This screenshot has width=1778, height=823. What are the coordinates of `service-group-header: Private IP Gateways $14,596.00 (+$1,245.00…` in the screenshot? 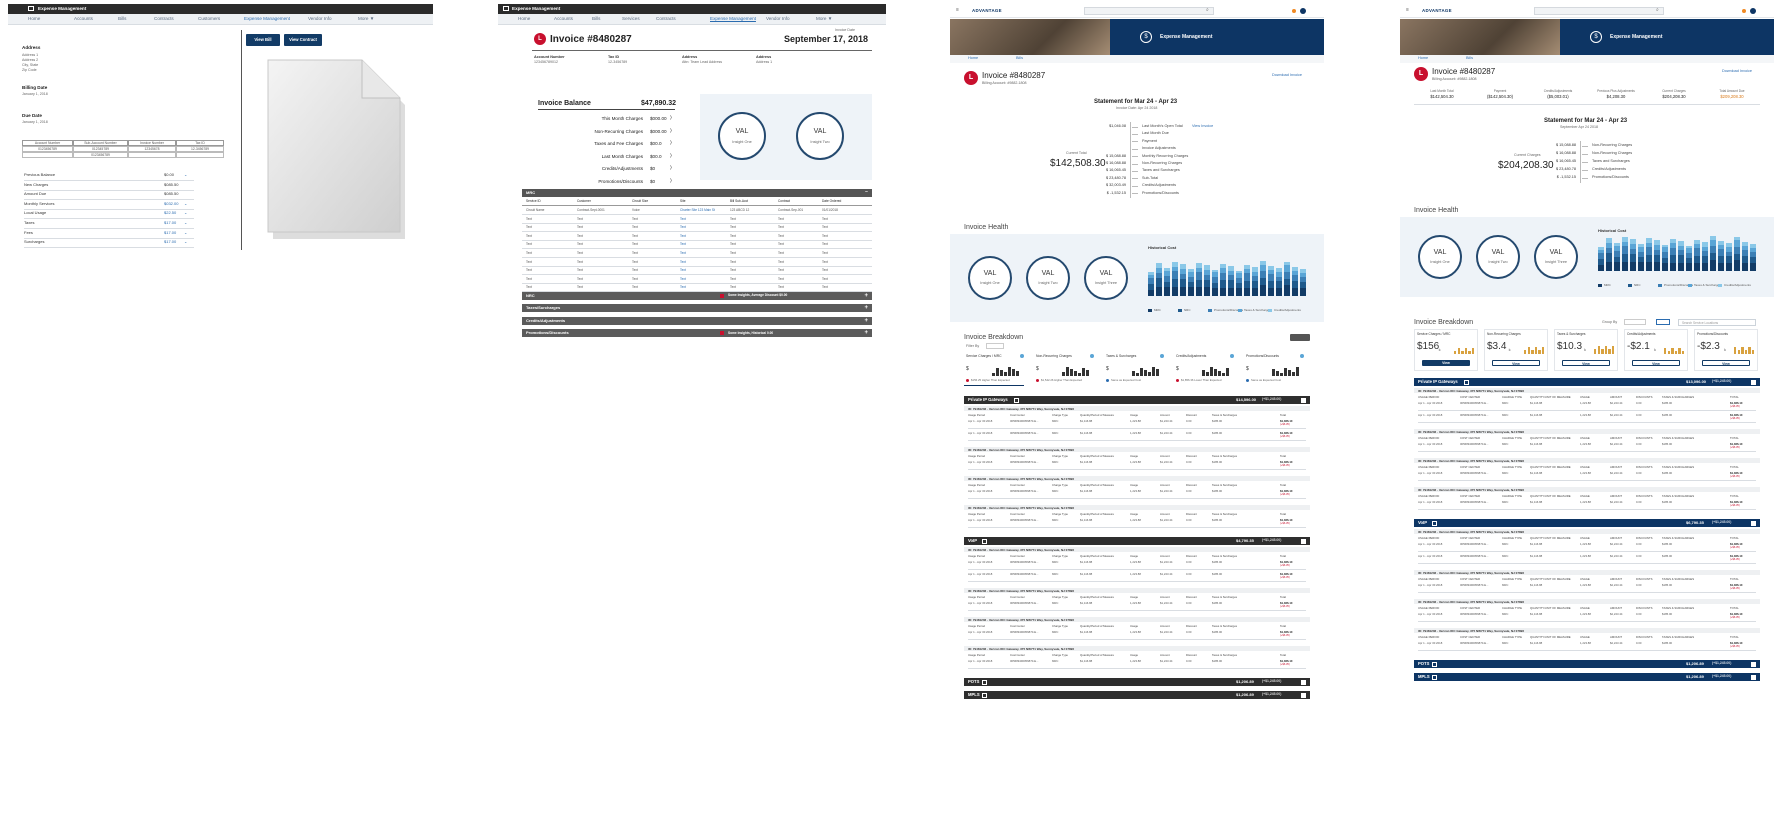 It's located at (1137, 400).